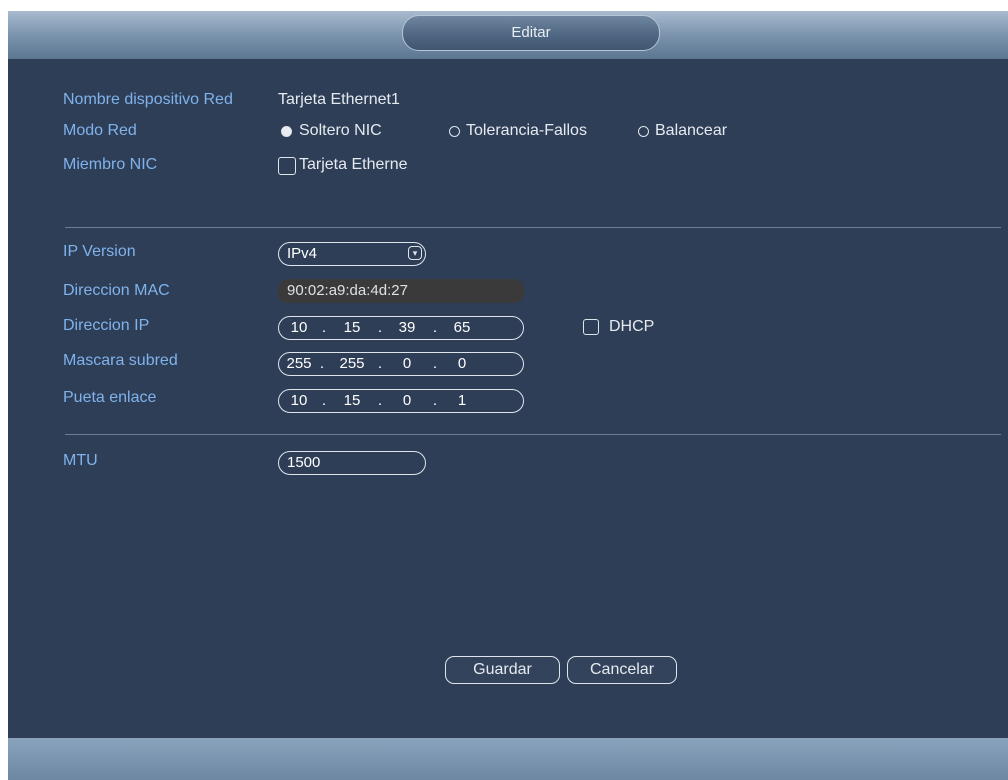 This screenshot has width=1008, height=780. I want to click on mtu-input: 1500, so click(352, 463).